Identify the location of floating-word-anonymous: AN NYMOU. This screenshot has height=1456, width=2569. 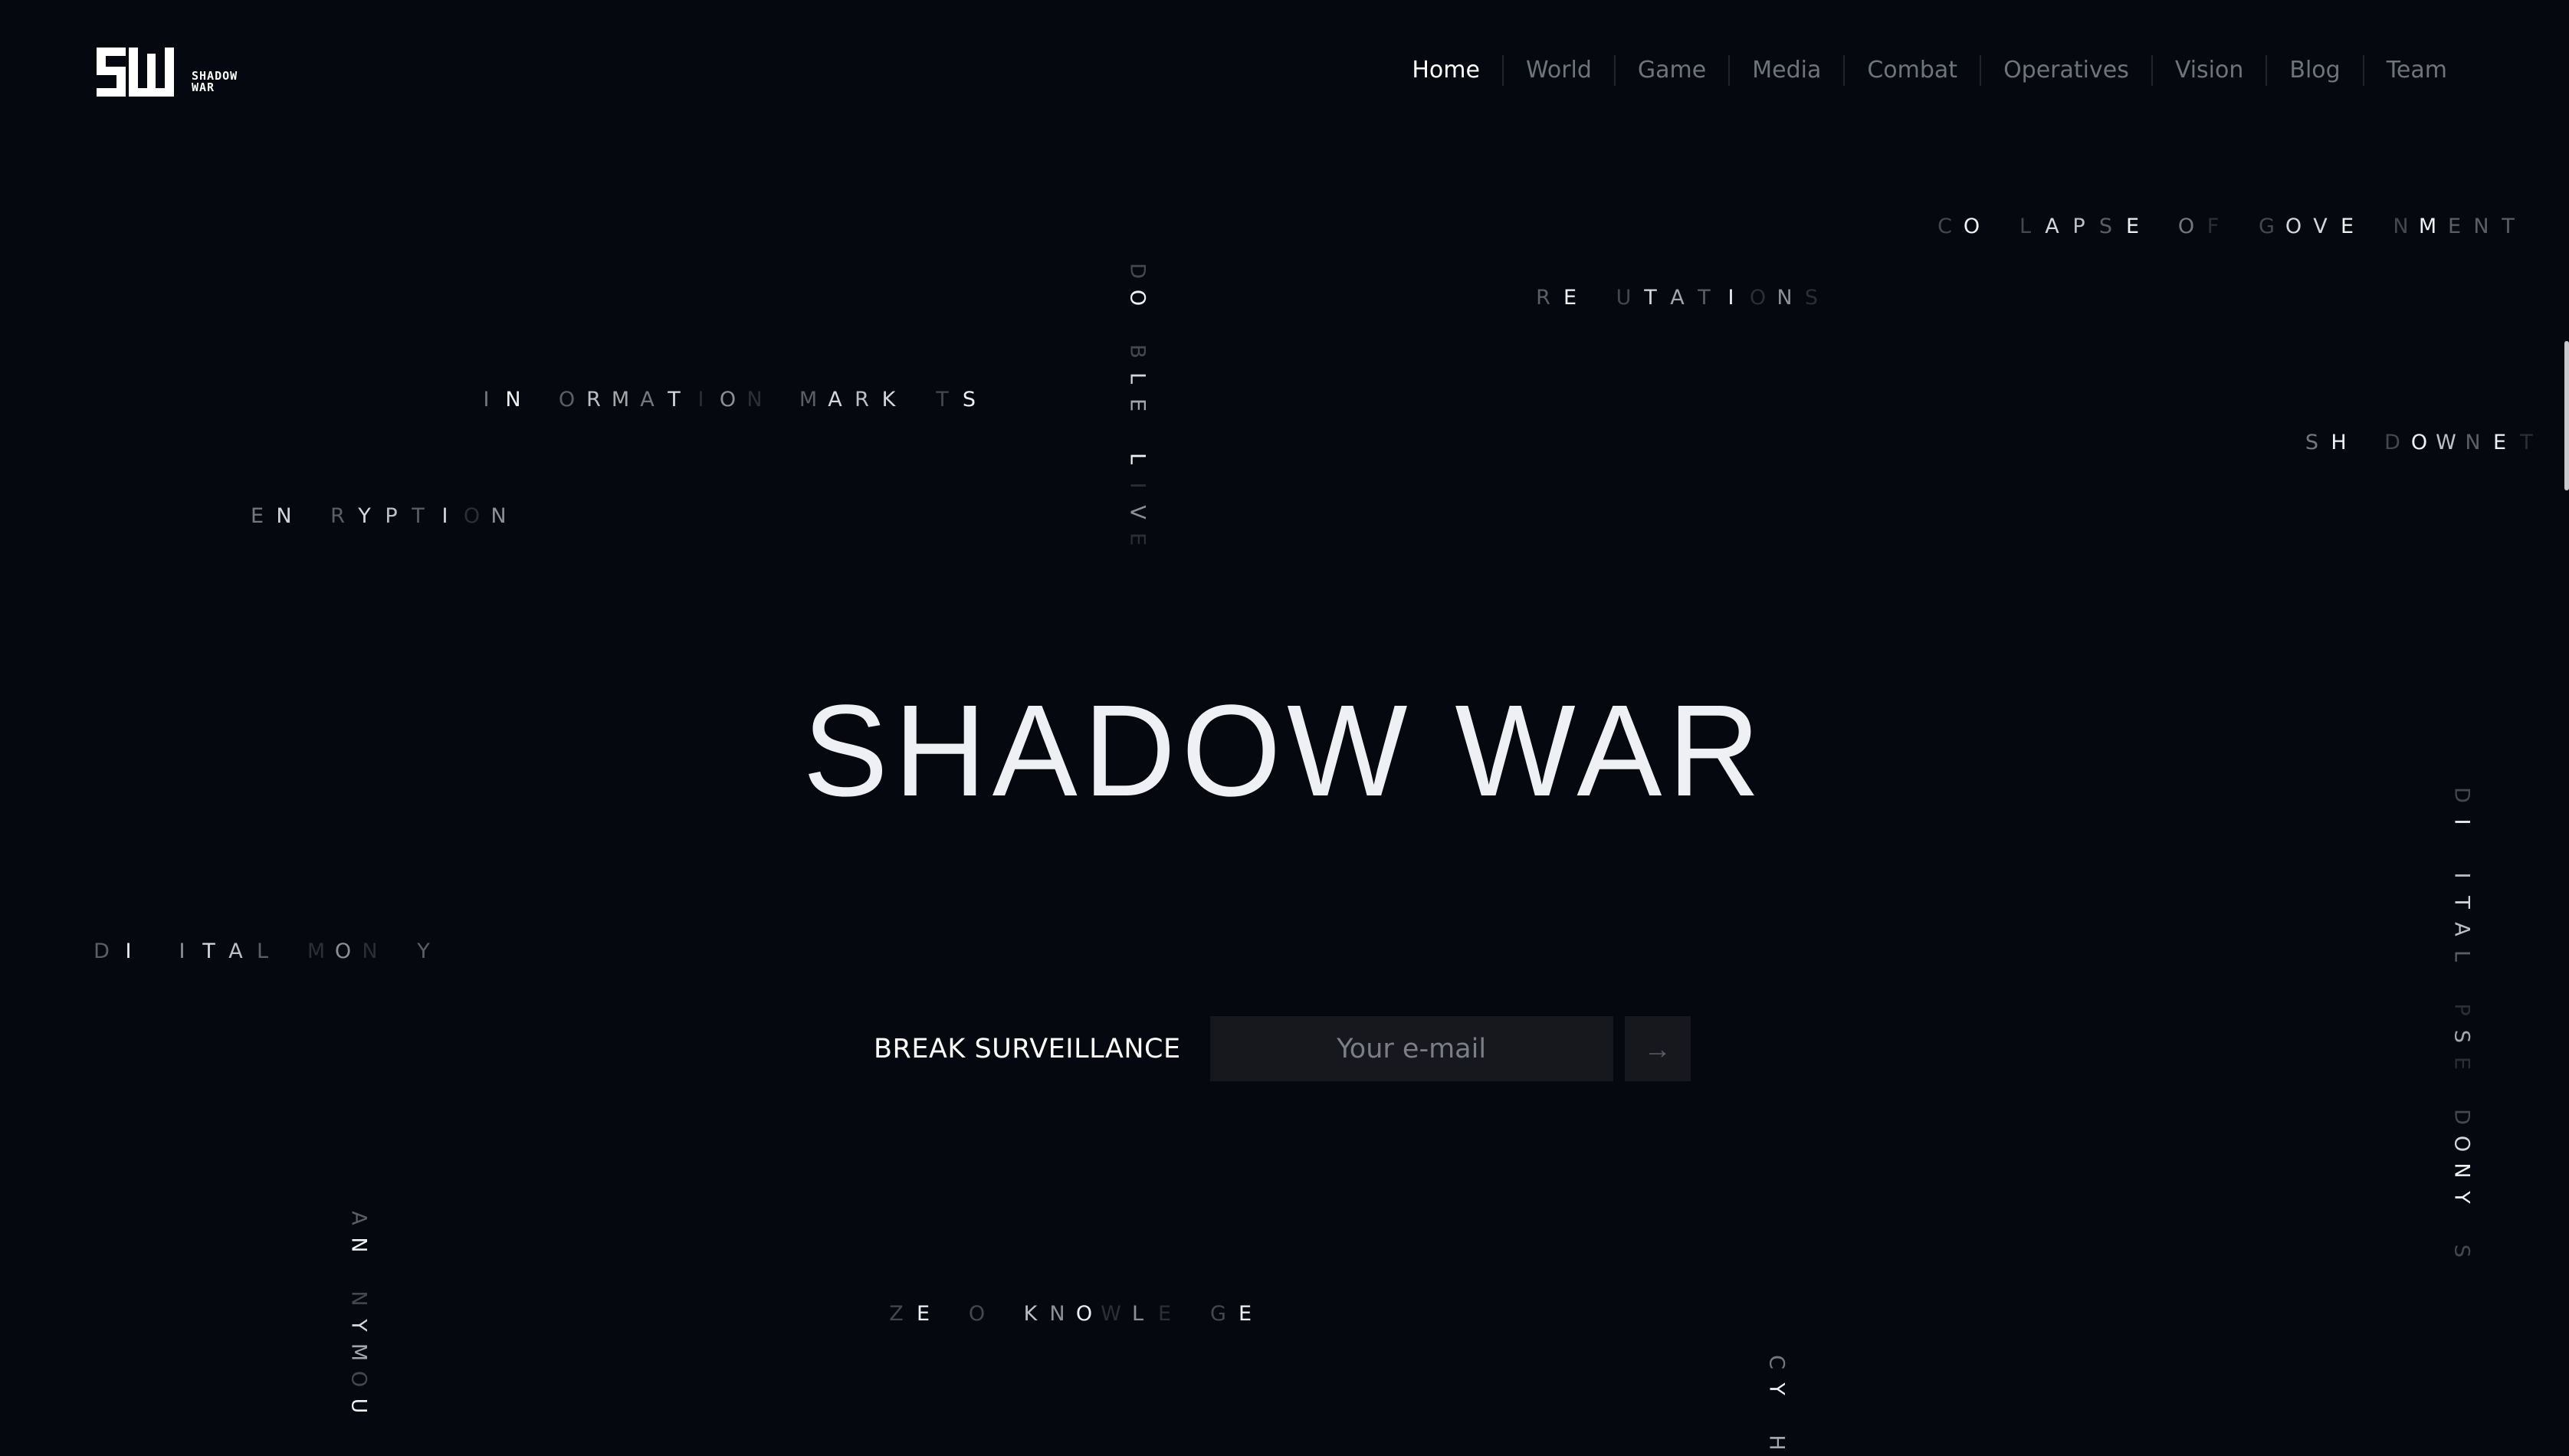
(358, 1312).